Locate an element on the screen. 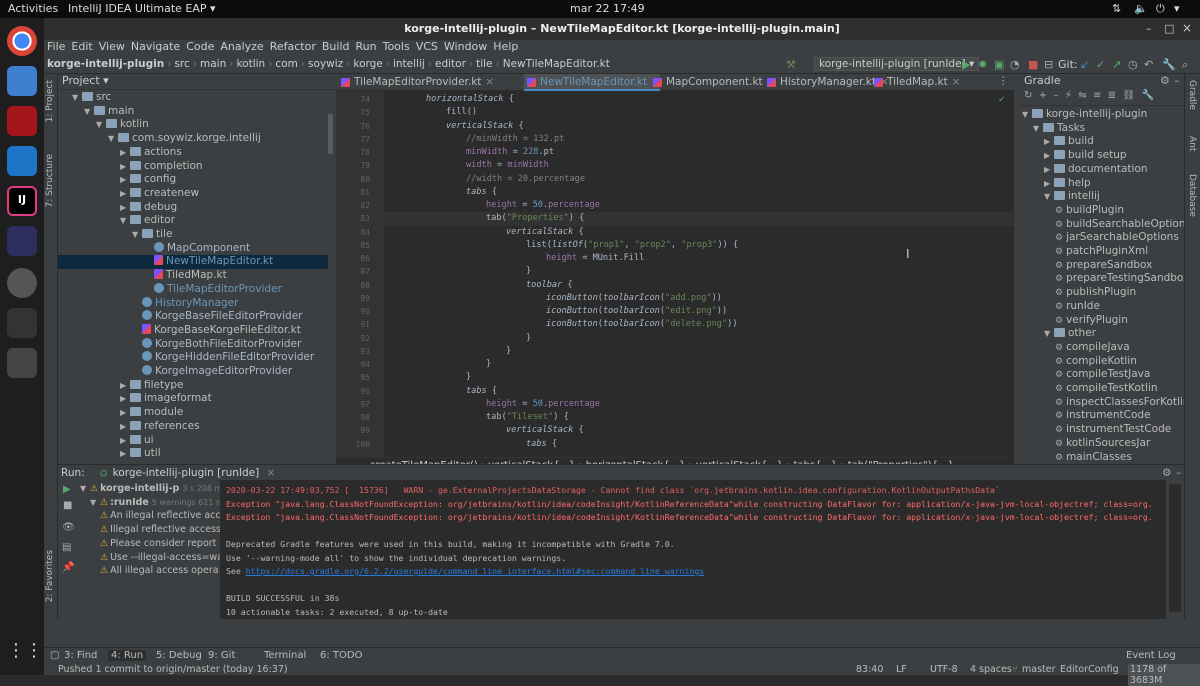 Image resolution: width=1200 pixels, height=686 pixels. project-tree-row: ▶ actions is located at coordinates (193, 153).